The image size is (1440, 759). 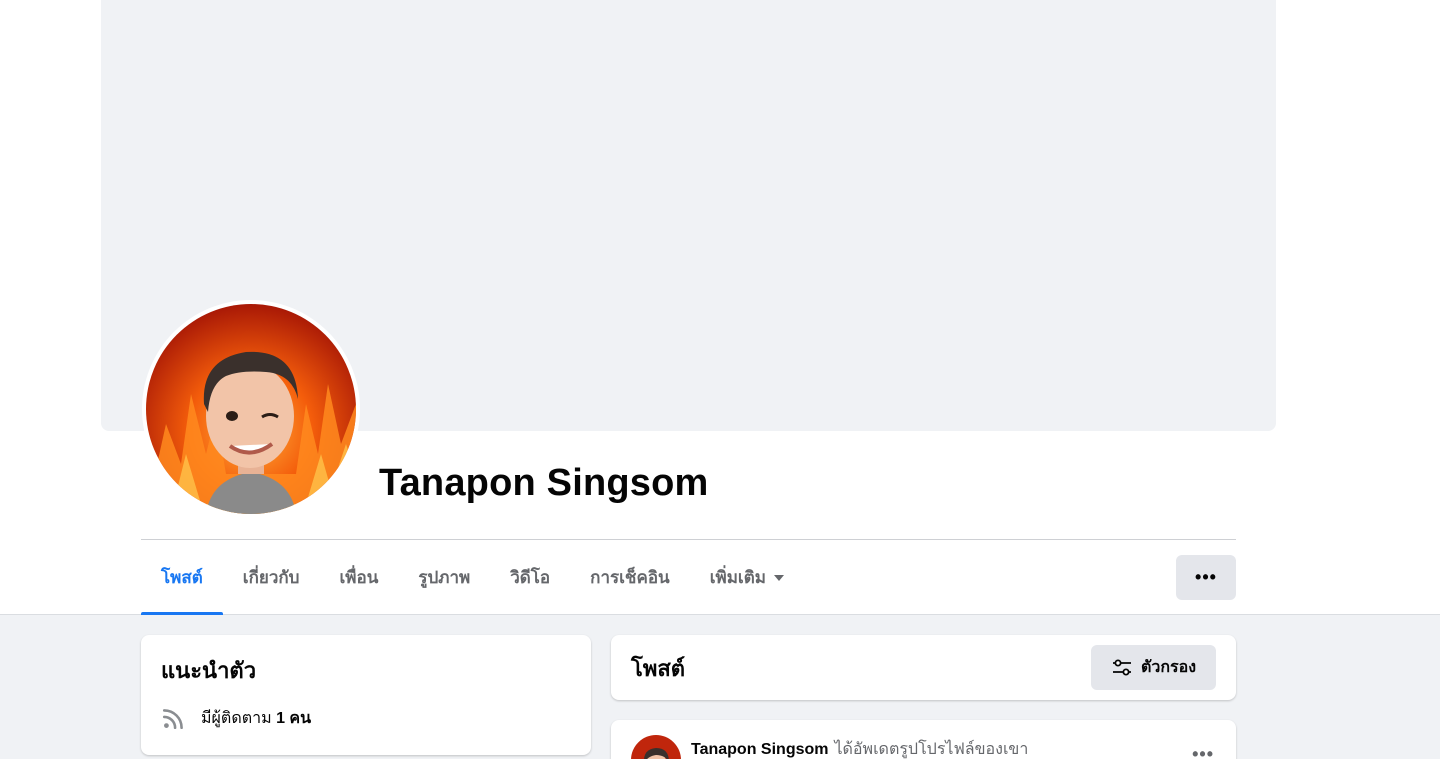 I want to click on intro-card: แนะนำตัว มีผู้ติดตาม 1 คน, so click(x=366, y=695).